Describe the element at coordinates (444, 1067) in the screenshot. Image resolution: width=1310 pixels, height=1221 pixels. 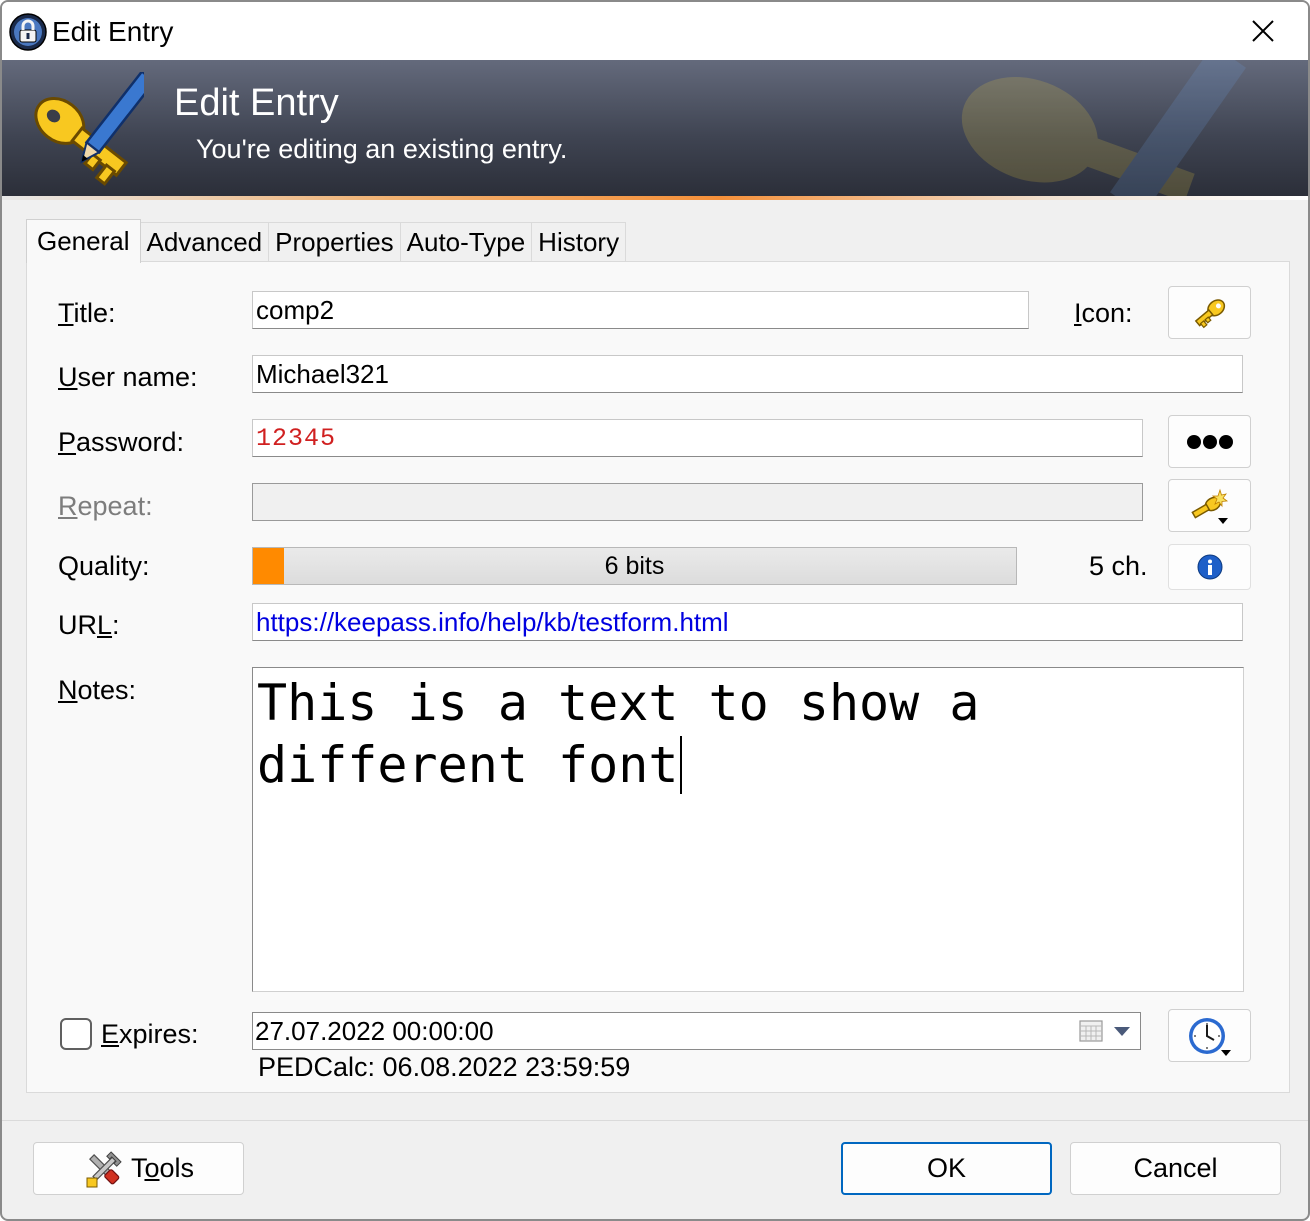
I see `pedcalc-expiry-text: PEDCalc: 06.08.2022 23:59:59` at that location.